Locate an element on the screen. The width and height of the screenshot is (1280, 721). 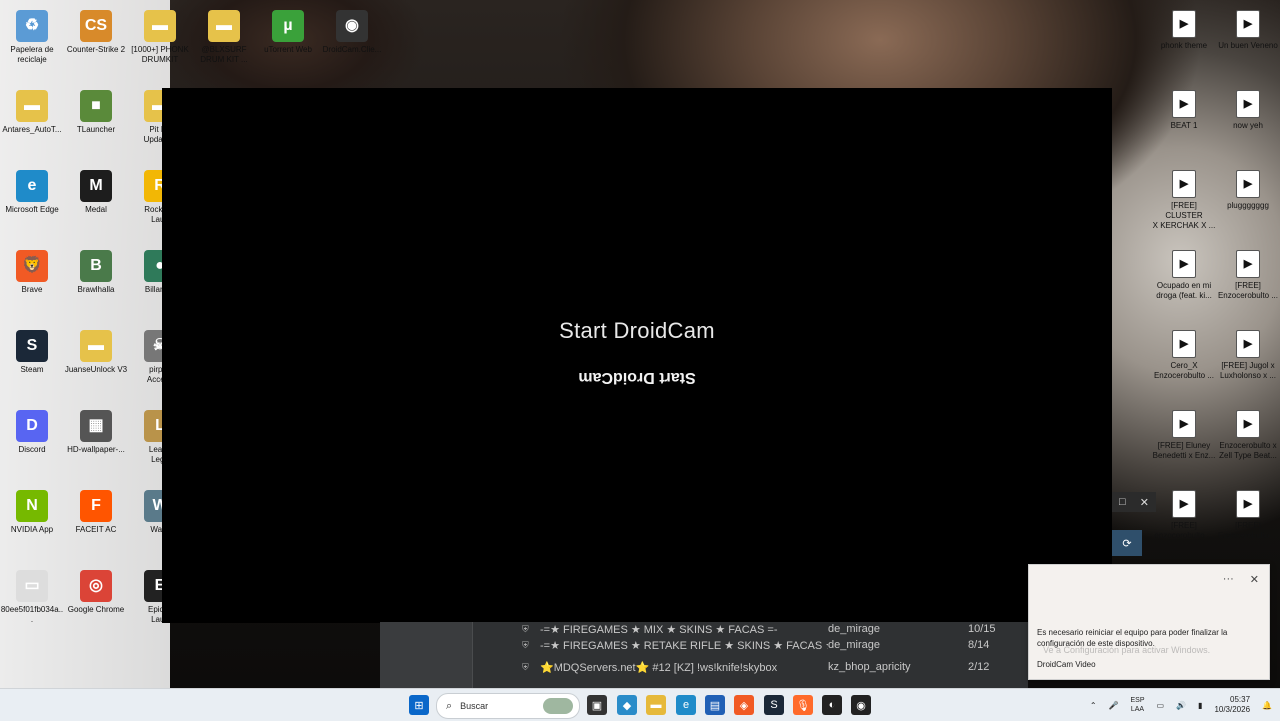
brave-taskbar-icon: ◈ is located at coordinates (744, 705).